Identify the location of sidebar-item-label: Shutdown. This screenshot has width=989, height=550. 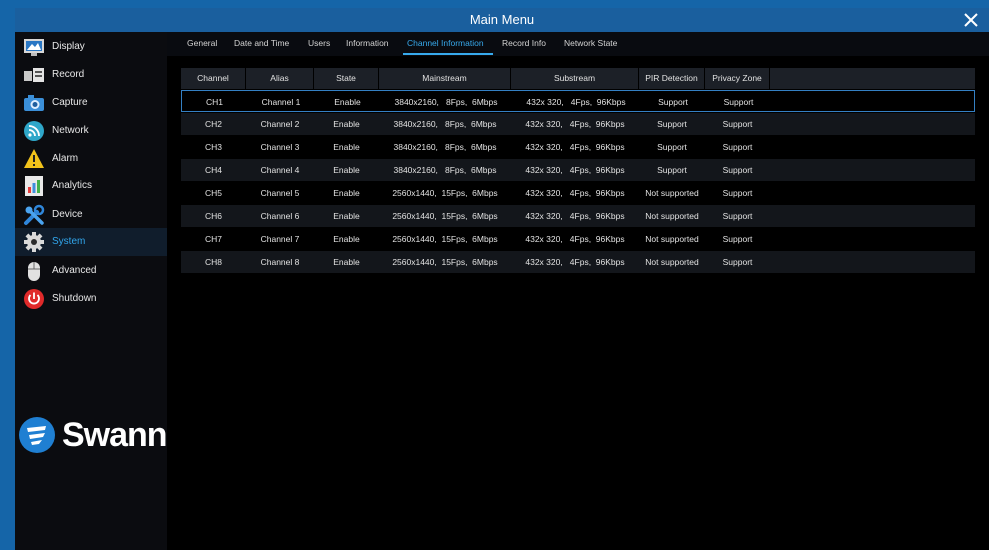
(74, 298).